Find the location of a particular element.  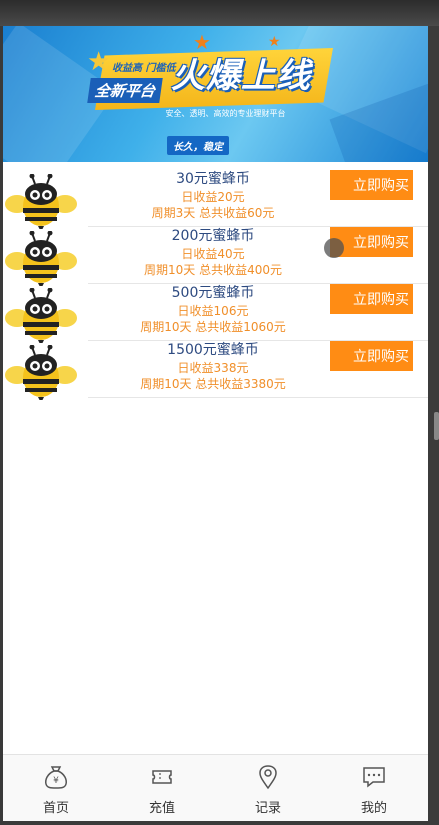

ticket-icon is located at coordinates (162, 777).